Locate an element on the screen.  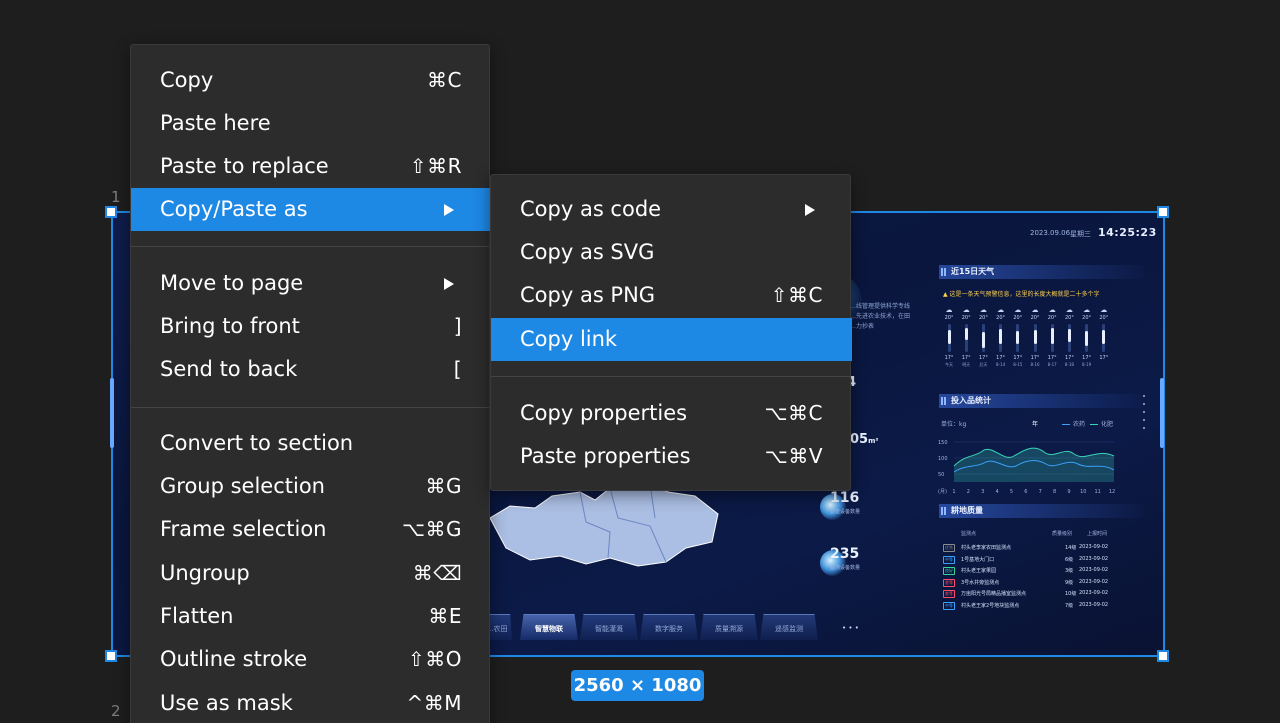
chart-x-tick: 12 is located at coordinates (1112, 492).